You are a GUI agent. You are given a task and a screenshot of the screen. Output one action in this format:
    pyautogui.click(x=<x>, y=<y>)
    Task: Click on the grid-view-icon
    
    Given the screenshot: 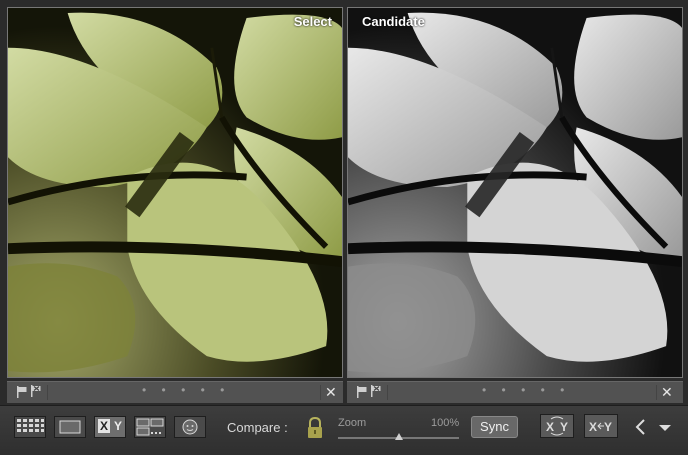 What is the action you would take?
    pyautogui.click(x=30, y=427)
    